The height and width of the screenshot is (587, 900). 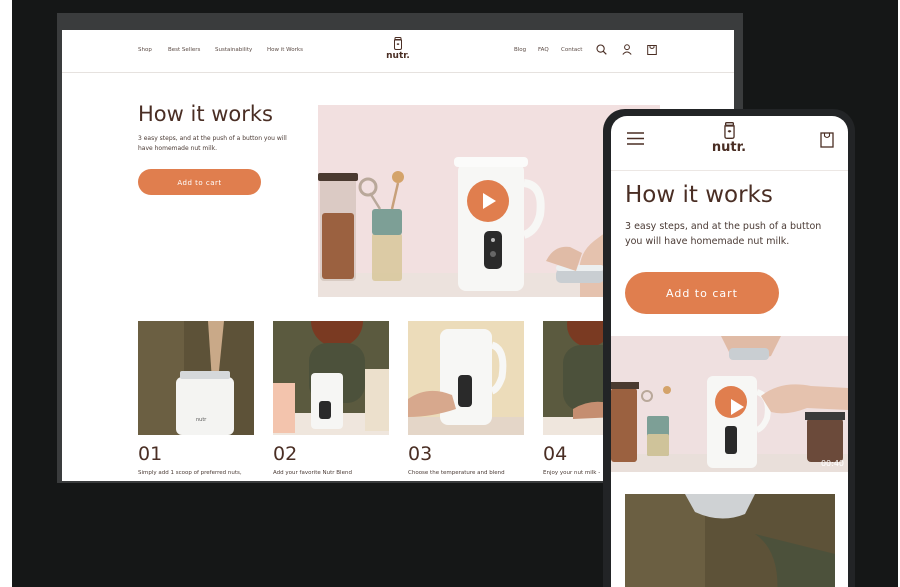 What do you see at coordinates (420, 454) in the screenshot?
I see `step-3-number: 03` at bounding box center [420, 454].